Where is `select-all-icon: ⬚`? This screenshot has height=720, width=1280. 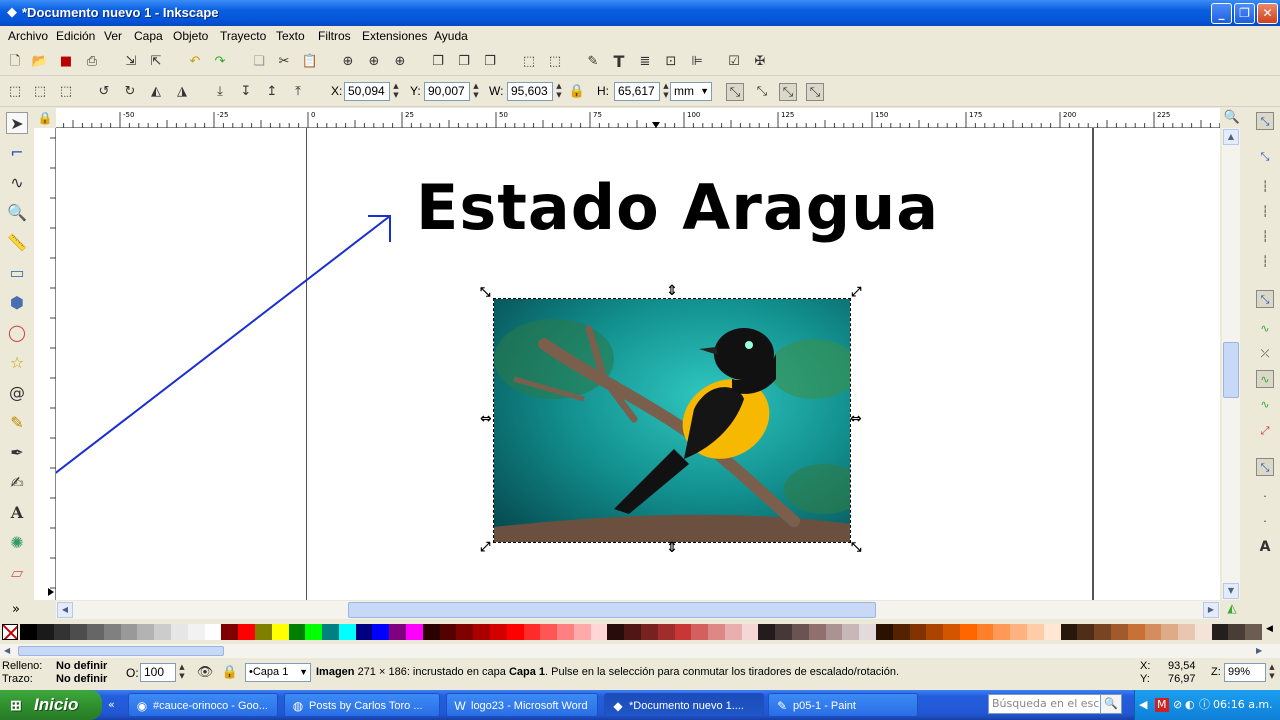 select-all-icon: ⬚ is located at coordinates (15, 92).